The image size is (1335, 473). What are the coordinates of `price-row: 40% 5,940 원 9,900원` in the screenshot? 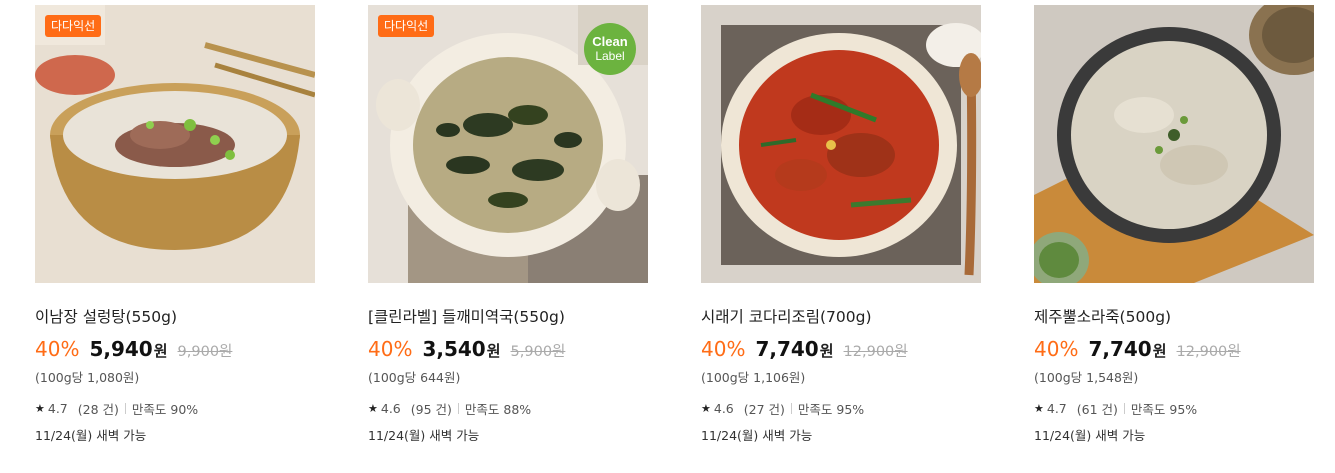 It's located at (175, 351).